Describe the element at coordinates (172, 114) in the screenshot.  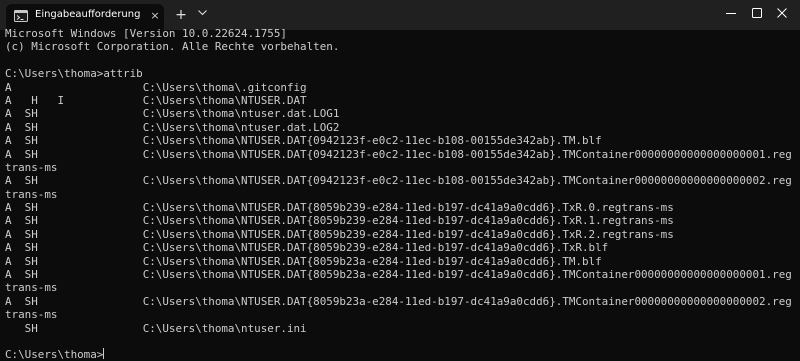
I see `terminal-line: A SH C:\Users\thoma\ntuser.dat.LOG1` at that location.